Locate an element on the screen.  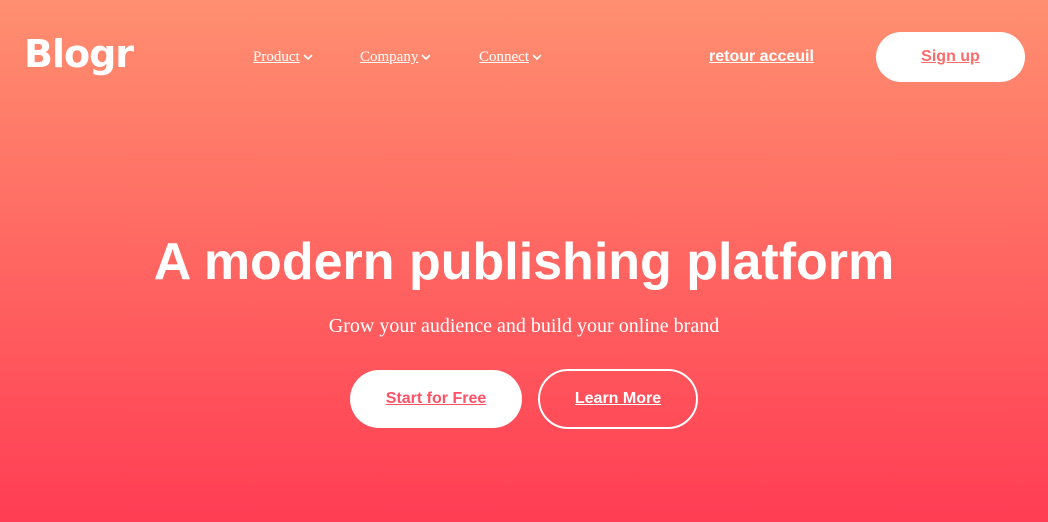
home-link: retour acceuil is located at coordinates (761, 57).